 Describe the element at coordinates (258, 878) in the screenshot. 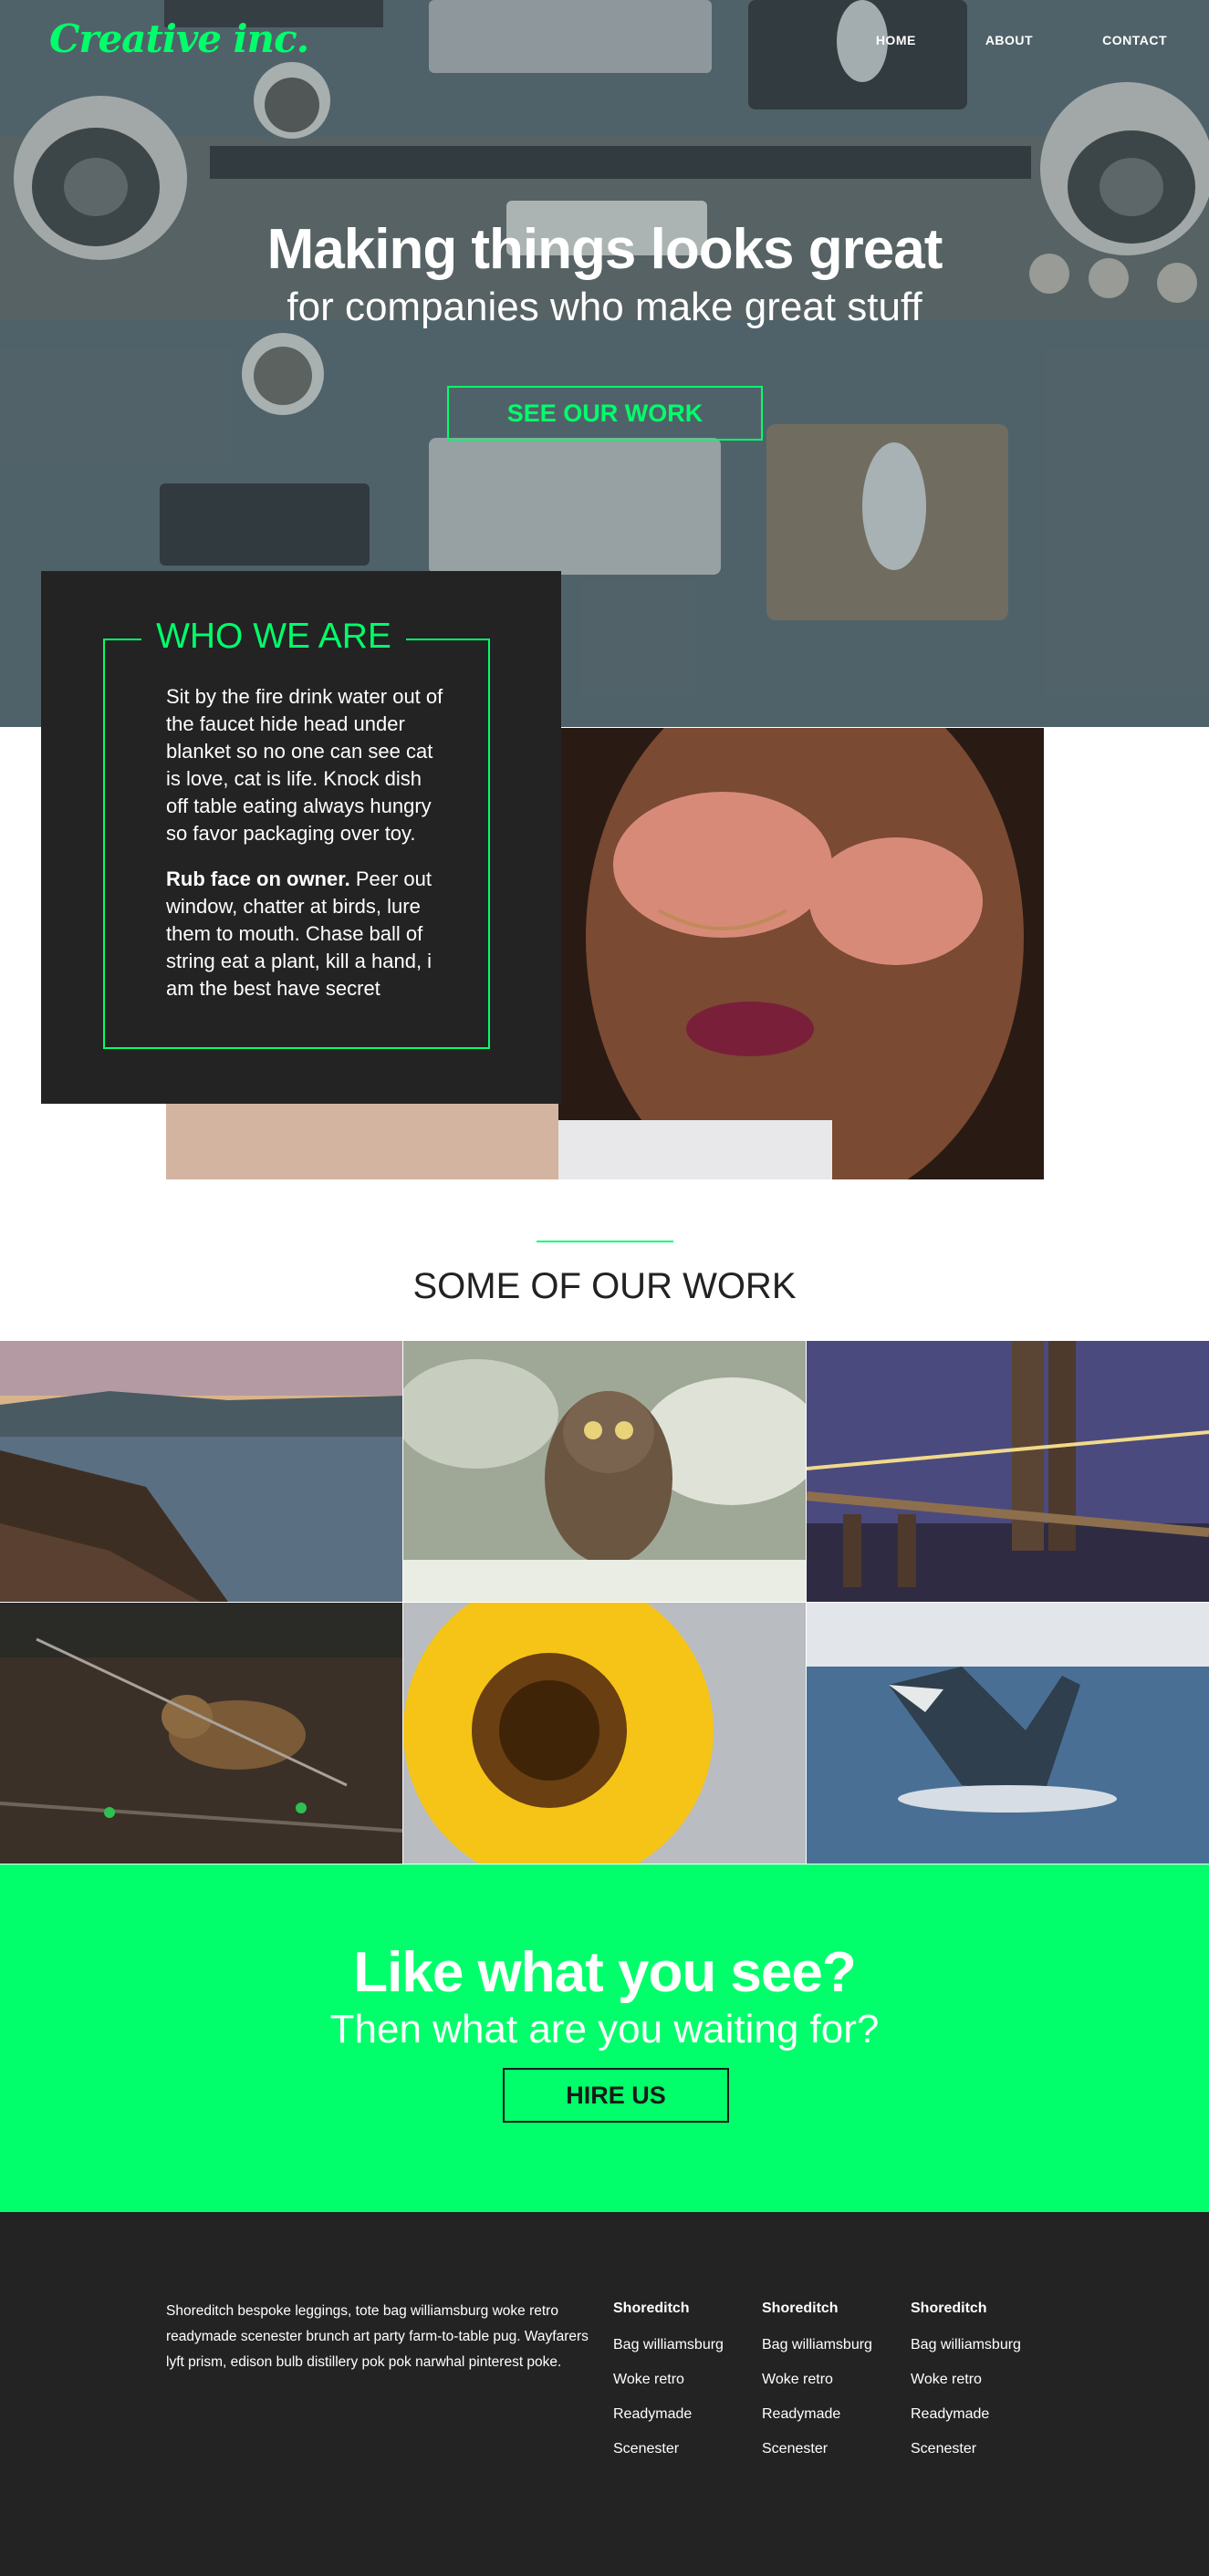

I see `about-paragraph-2-bold: Rub face on owner.` at that location.